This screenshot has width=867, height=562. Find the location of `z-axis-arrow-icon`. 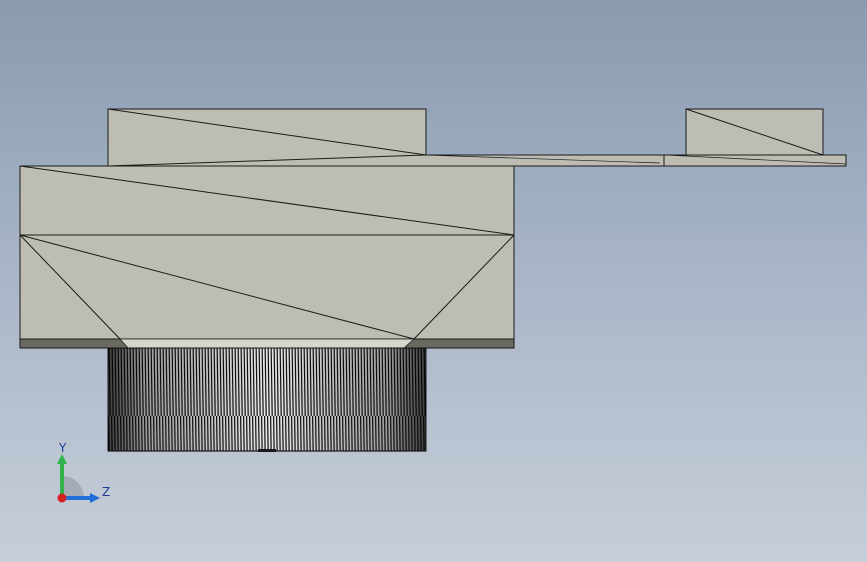

z-axis-arrow-icon is located at coordinates (95, 498).